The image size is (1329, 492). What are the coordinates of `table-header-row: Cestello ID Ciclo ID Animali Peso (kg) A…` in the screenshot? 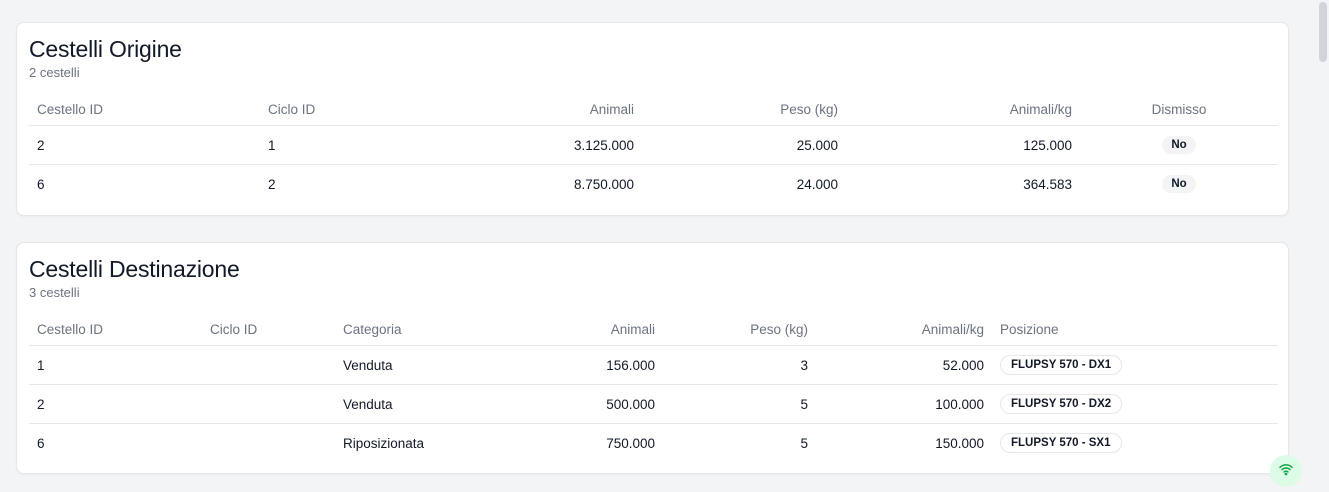 It's located at (653, 109).